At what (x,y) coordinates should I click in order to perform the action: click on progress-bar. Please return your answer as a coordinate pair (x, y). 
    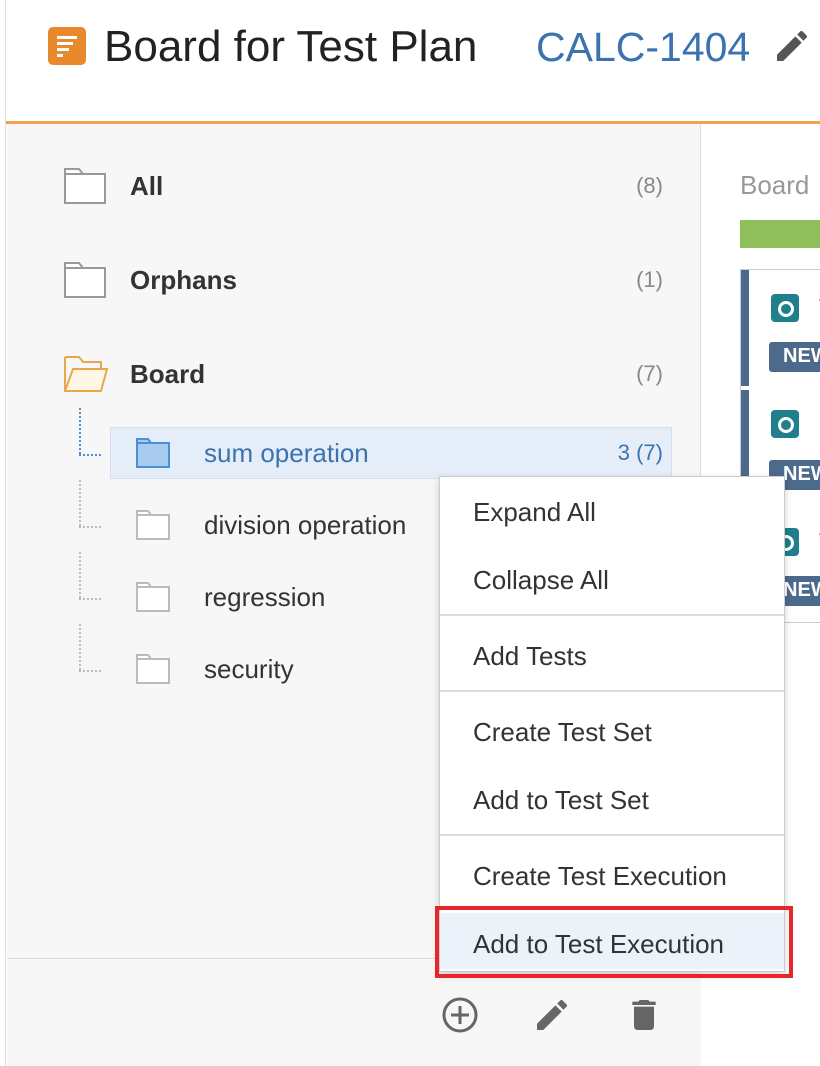
    Looking at the image, I should click on (780, 234).